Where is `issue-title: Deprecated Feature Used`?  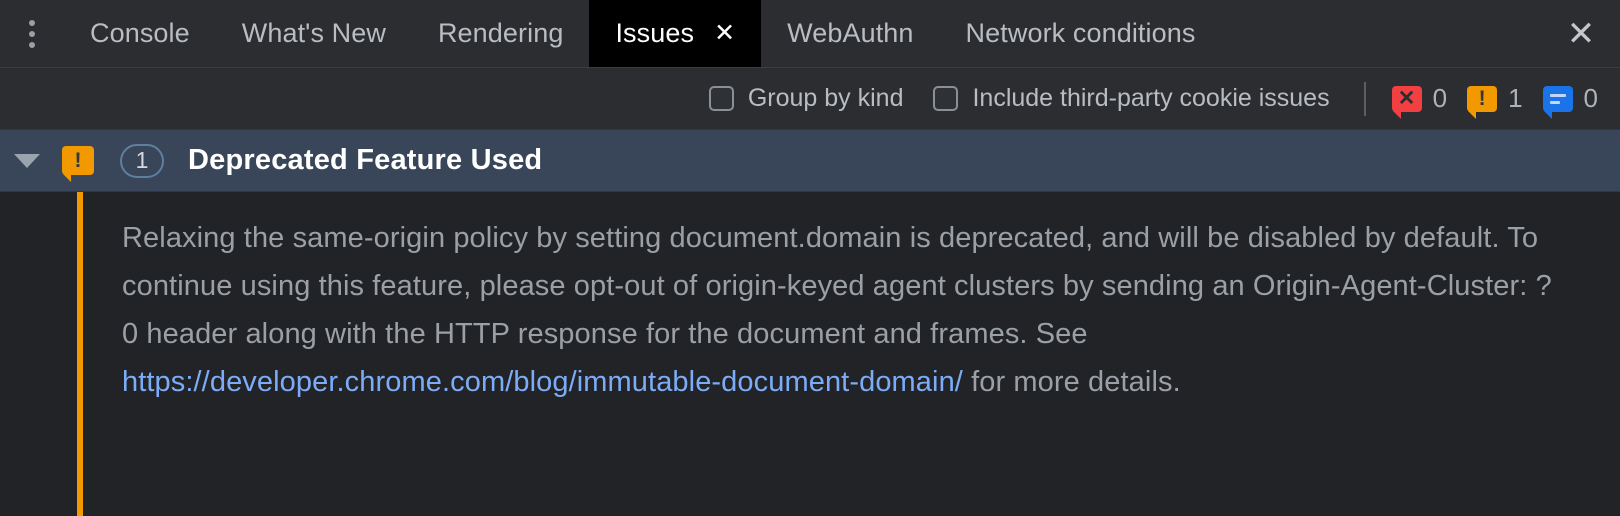 issue-title: Deprecated Feature Used is located at coordinates (365, 160).